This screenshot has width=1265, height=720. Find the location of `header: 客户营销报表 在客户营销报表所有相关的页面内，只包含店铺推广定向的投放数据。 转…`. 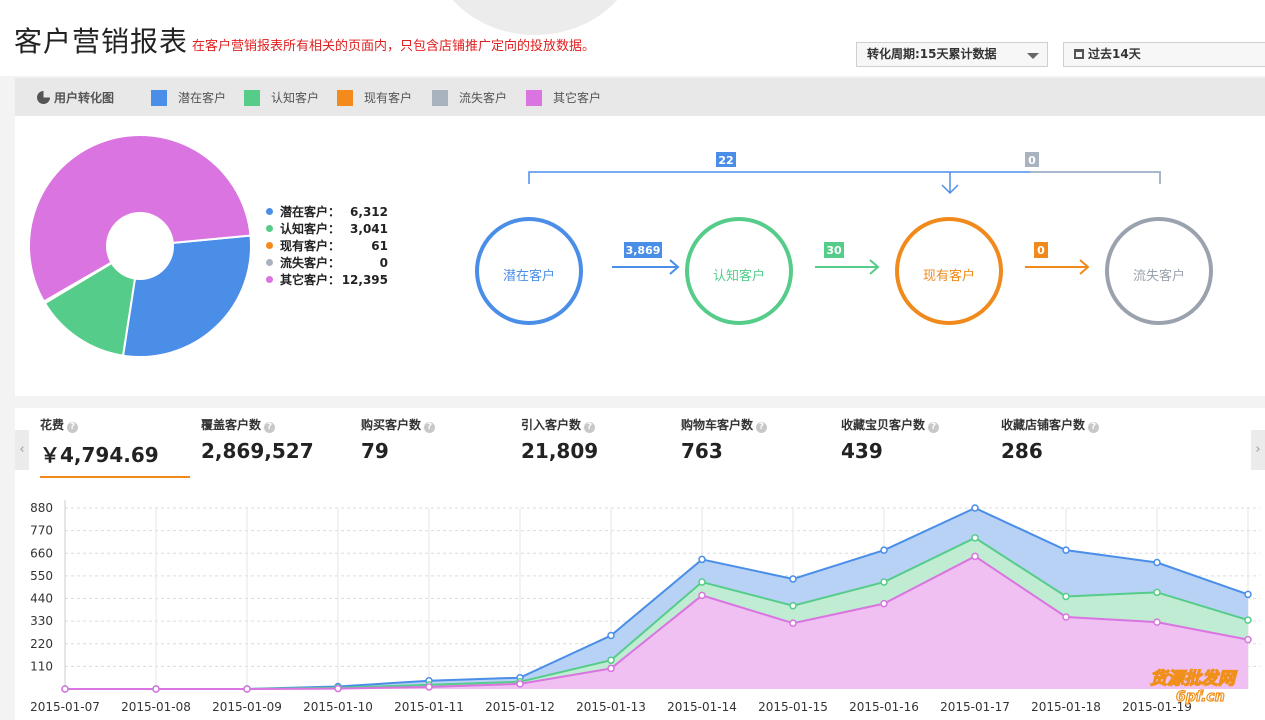

header: 客户营销报表 在客户营销报表所有相关的页面内，只包含店铺推广定向的投放数据。 转… is located at coordinates (632, 38).